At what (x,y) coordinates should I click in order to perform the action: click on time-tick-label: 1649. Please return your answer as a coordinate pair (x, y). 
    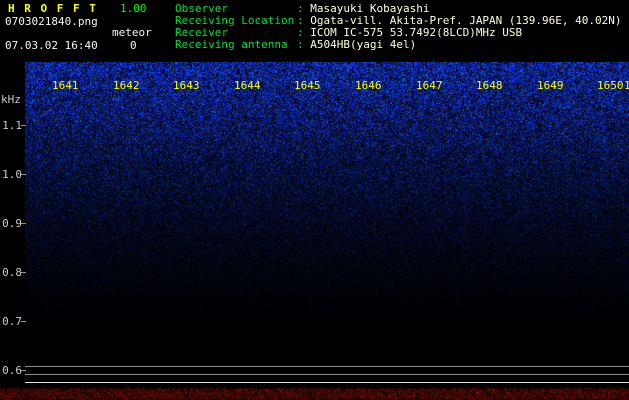
    Looking at the image, I should click on (550, 85).